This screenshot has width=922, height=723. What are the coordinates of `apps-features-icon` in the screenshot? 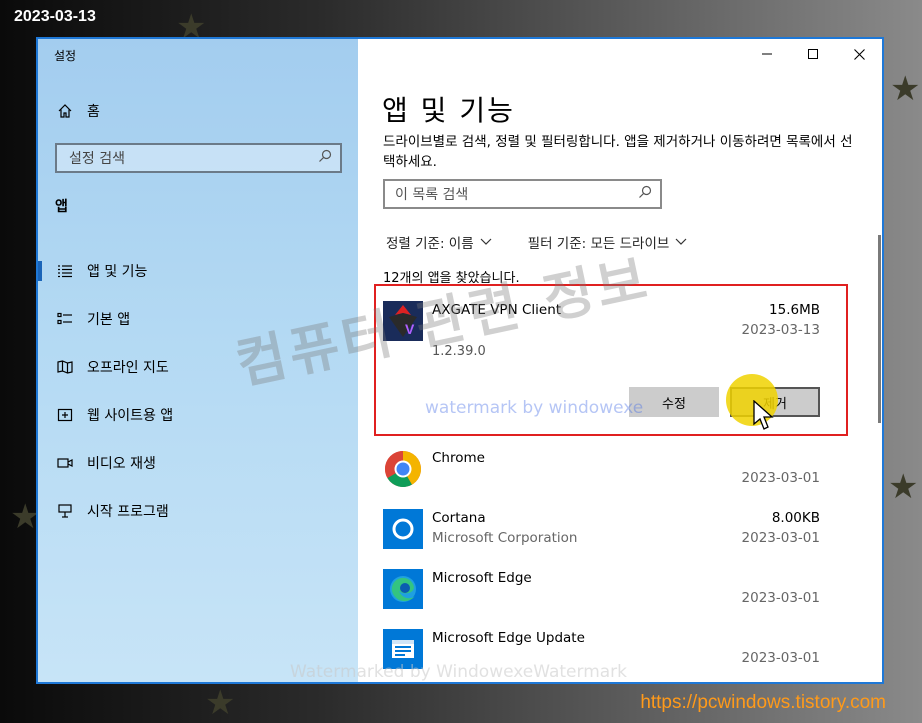 It's located at (65, 271).